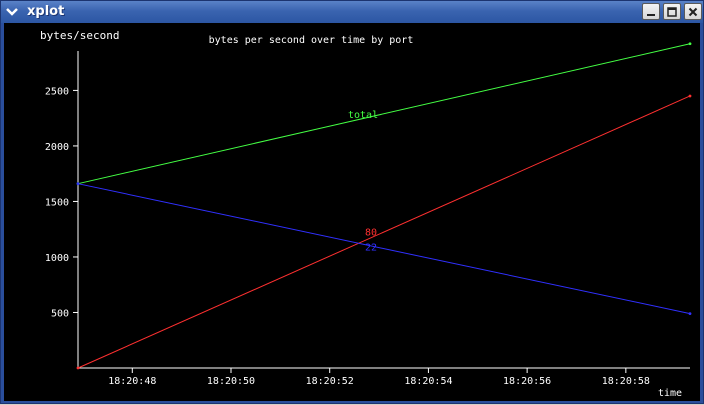 Image resolution: width=704 pixels, height=405 pixels. I want to click on x-tick-label: 18:20:56, so click(527, 381).